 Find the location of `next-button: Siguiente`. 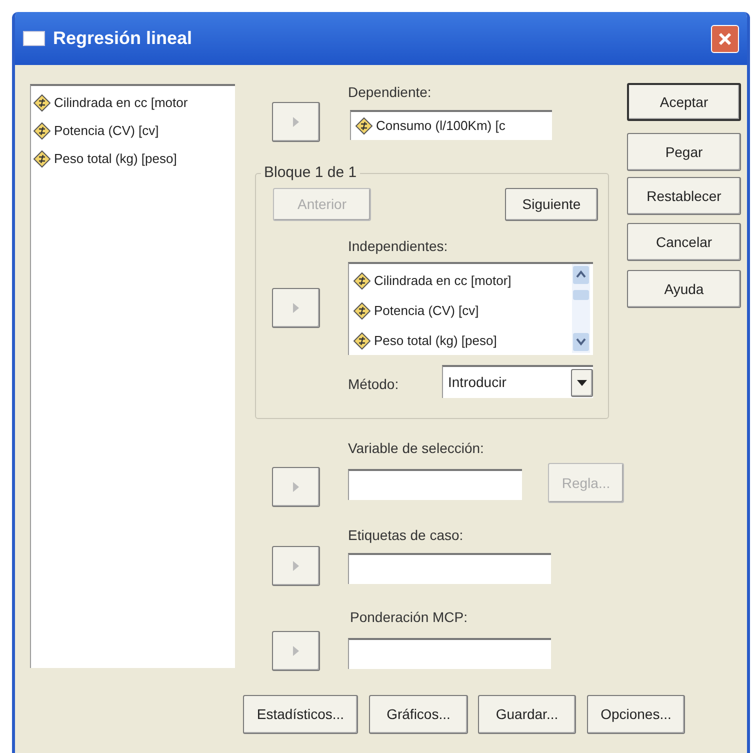

next-button: Siguiente is located at coordinates (551, 204).